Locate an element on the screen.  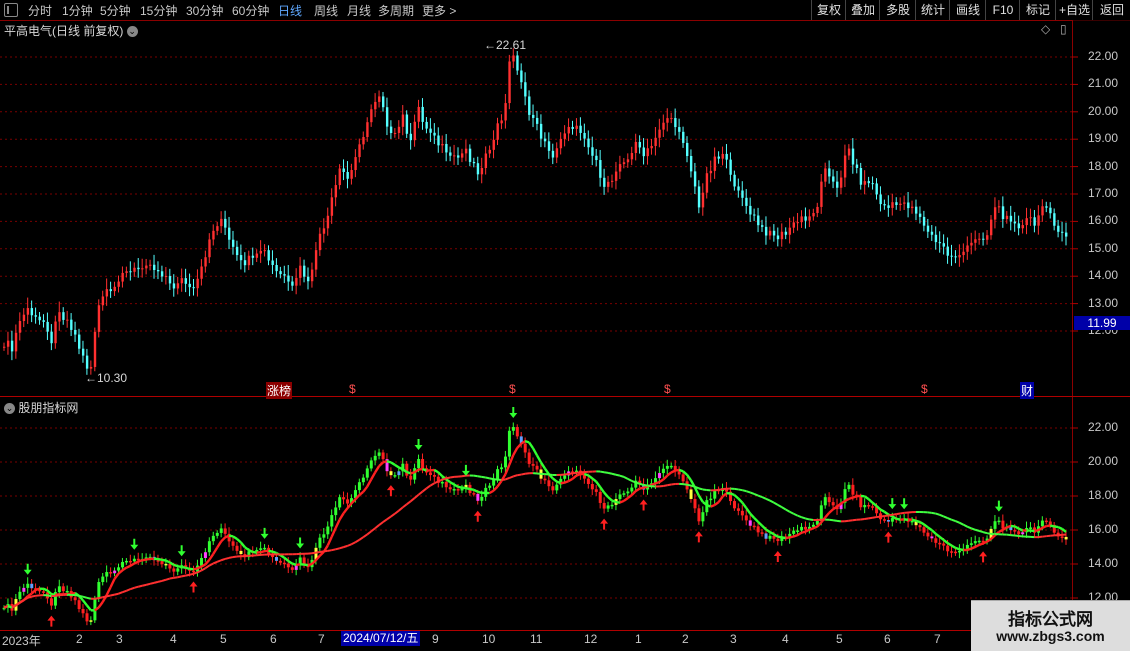
diamond-icon: ◇ is located at coordinates (1045, 29).